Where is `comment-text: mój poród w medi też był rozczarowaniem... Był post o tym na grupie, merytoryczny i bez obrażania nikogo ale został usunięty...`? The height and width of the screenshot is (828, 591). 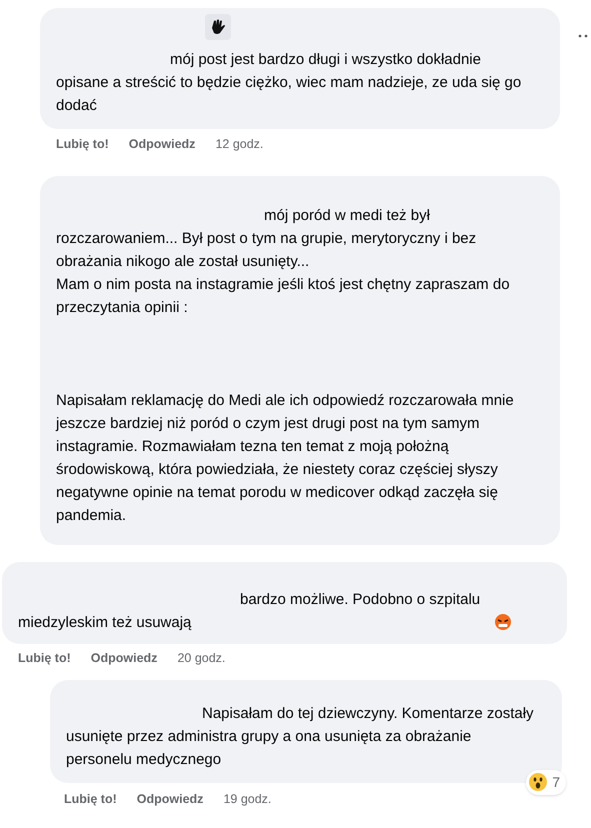 comment-text: mój poród w medi też był rozczarowaniem... Był post o tym na grupie, merytoryczny i bez obrażania nikogo ale został usunięty... is located at coordinates (266, 238).